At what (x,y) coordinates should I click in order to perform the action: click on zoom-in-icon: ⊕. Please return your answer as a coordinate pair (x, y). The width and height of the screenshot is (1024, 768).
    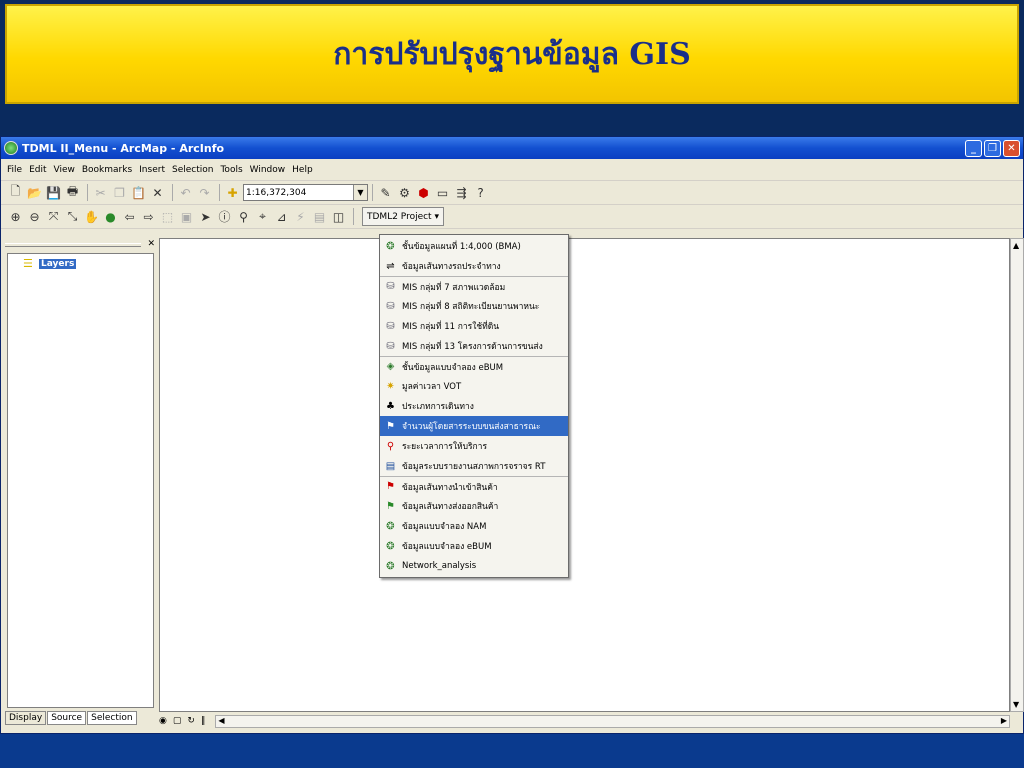
    Looking at the image, I should click on (15, 216).